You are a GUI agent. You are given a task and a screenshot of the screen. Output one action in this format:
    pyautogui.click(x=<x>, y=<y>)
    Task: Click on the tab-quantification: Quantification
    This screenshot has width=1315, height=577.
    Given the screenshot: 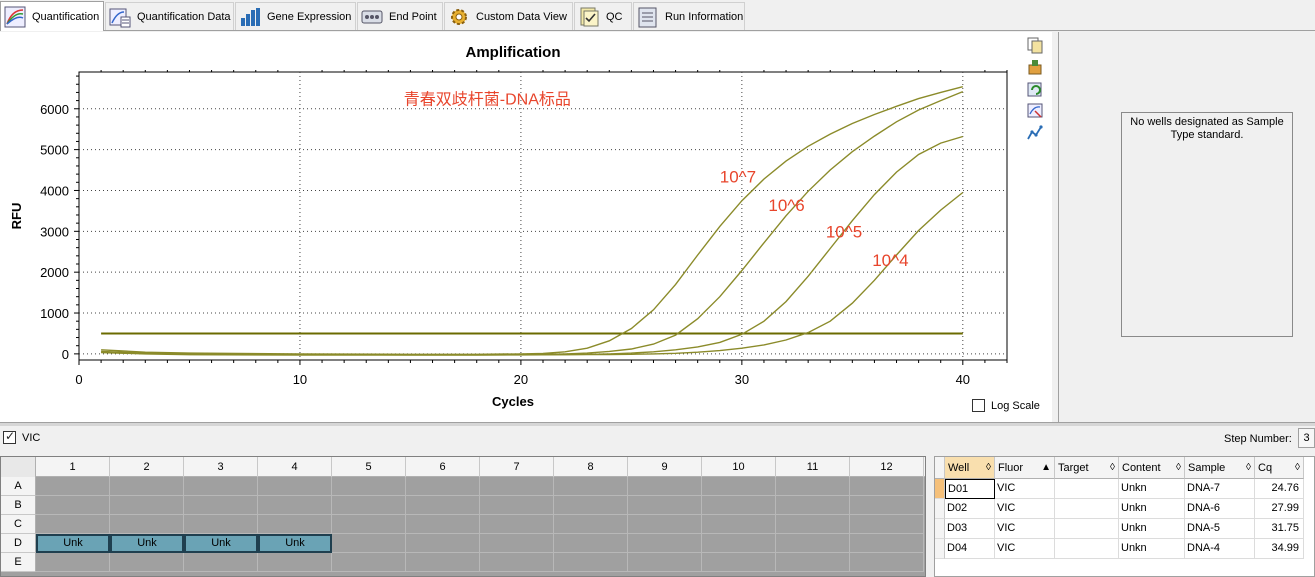 What is the action you would take?
    pyautogui.click(x=52, y=16)
    